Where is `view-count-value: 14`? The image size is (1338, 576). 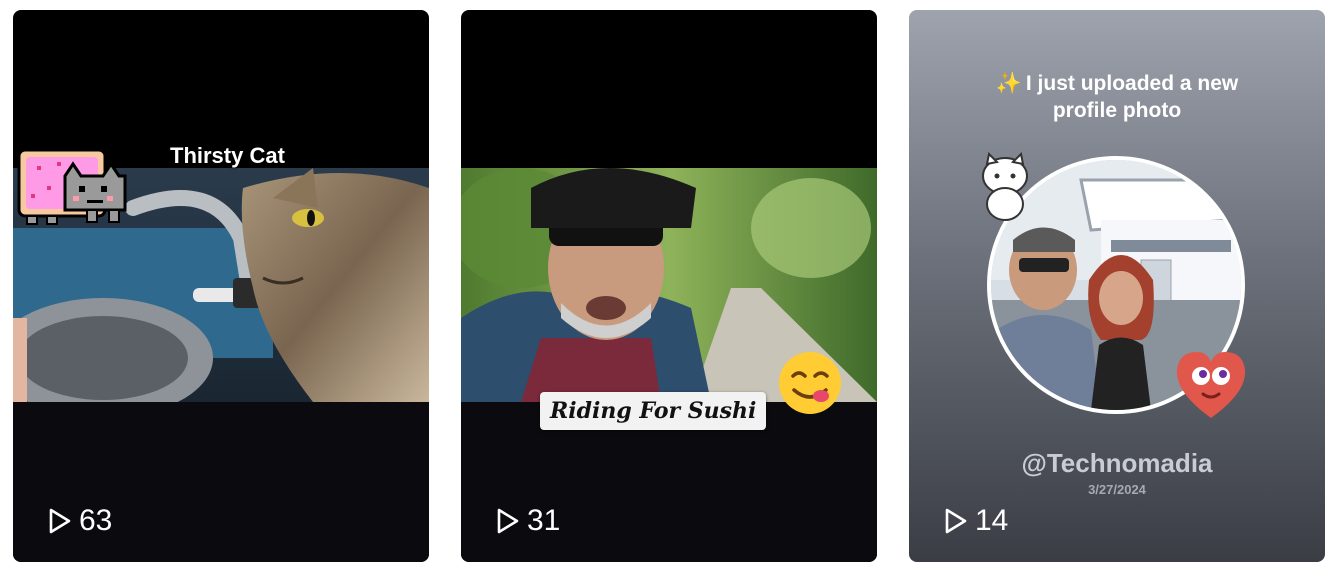
view-count-value: 14 is located at coordinates (992, 520).